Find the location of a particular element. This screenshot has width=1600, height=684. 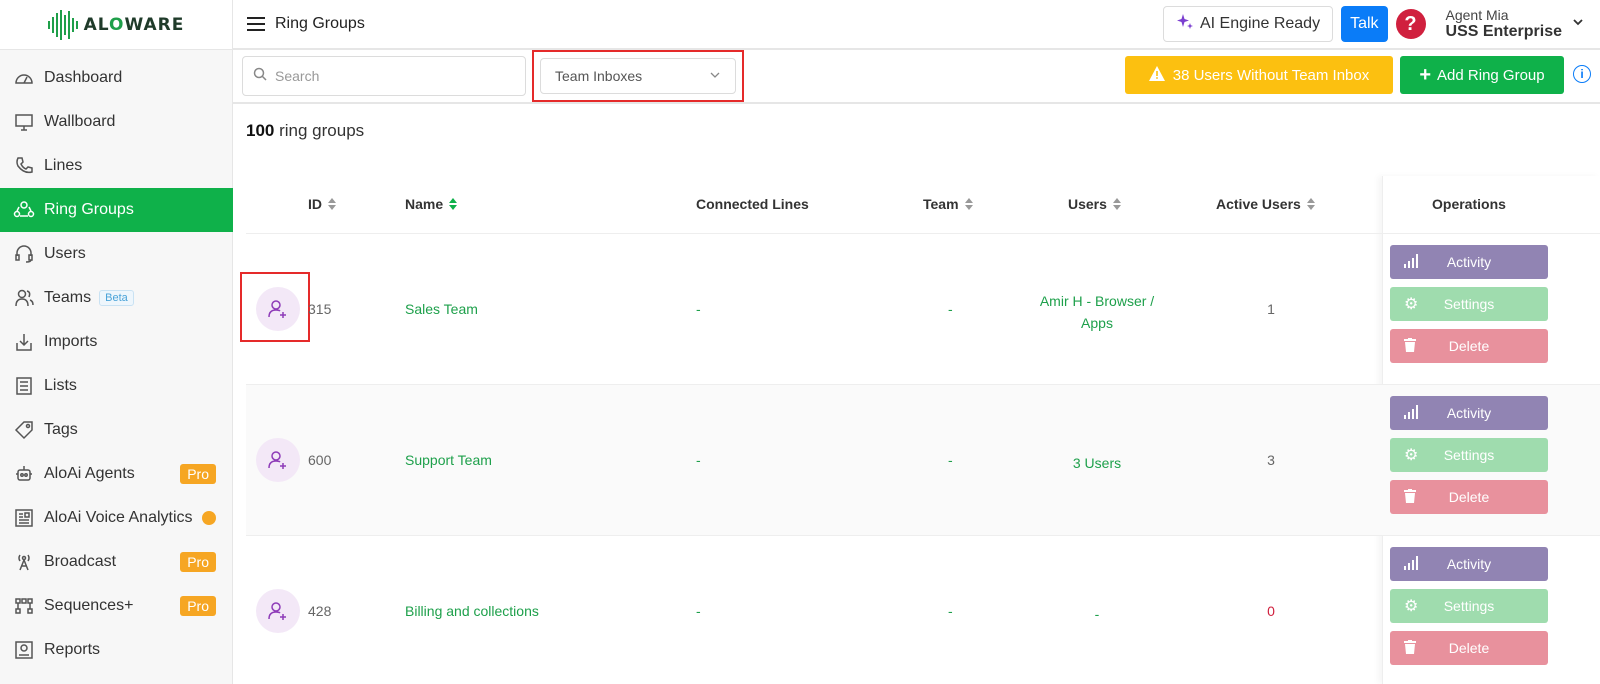

logo-waveform-icon is located at coordinates (62, 24).